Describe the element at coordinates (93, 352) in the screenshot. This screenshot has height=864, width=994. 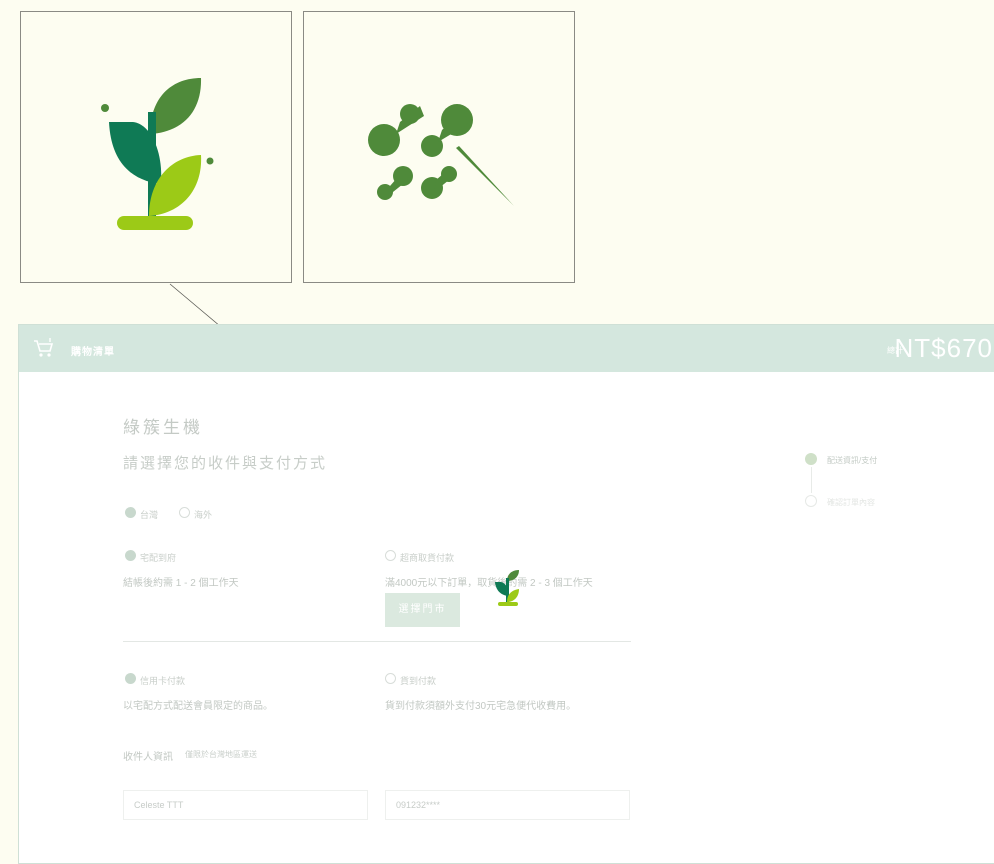
I see `header-title: 購物清單` at that location.